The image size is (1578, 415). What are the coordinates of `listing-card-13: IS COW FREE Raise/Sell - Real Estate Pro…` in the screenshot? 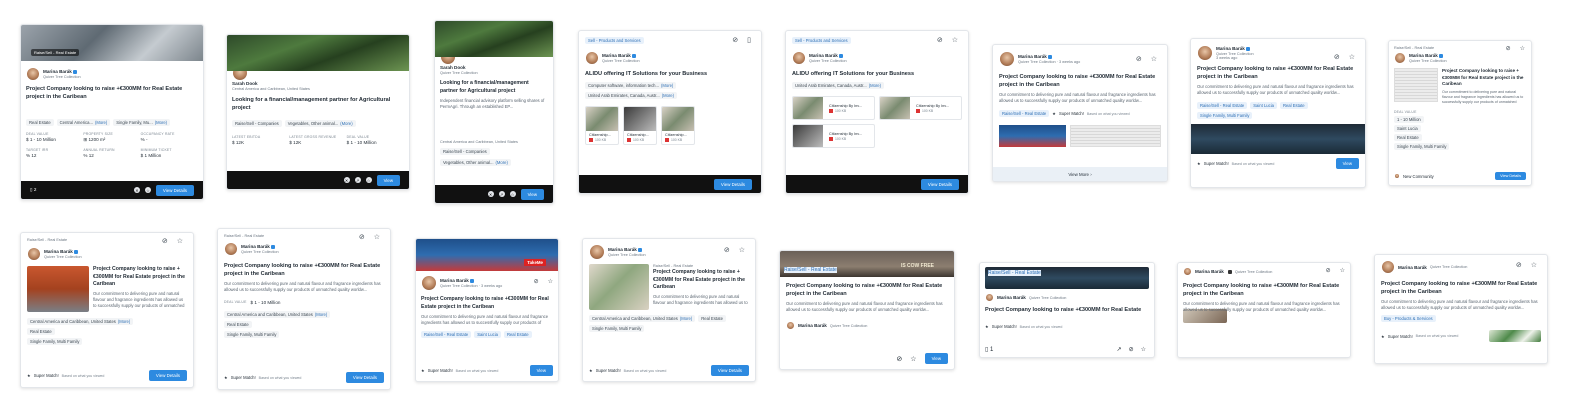 It's located at (867, 310).